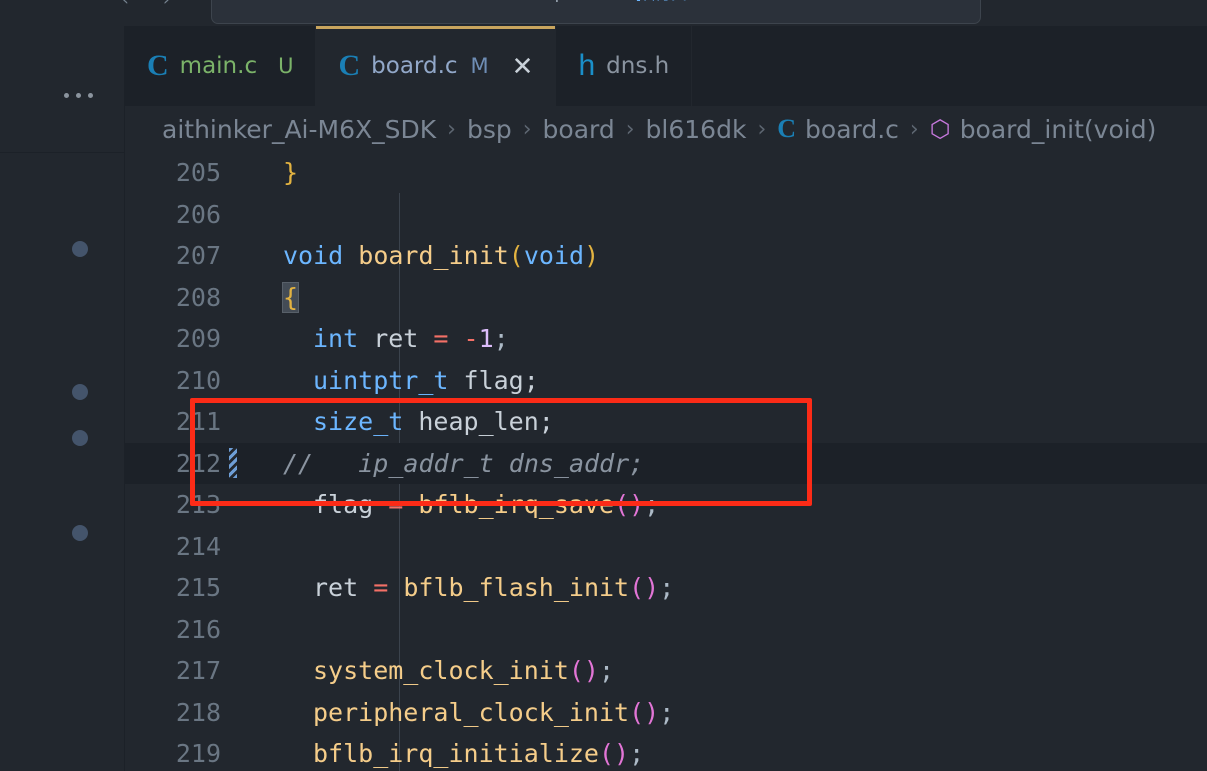 The height and width of the screenshot is (771, 1207). Describe the element at coordinates (666, 381) in the screenshot. I see `code-line: 210 uintptr_t flag;` at that location.